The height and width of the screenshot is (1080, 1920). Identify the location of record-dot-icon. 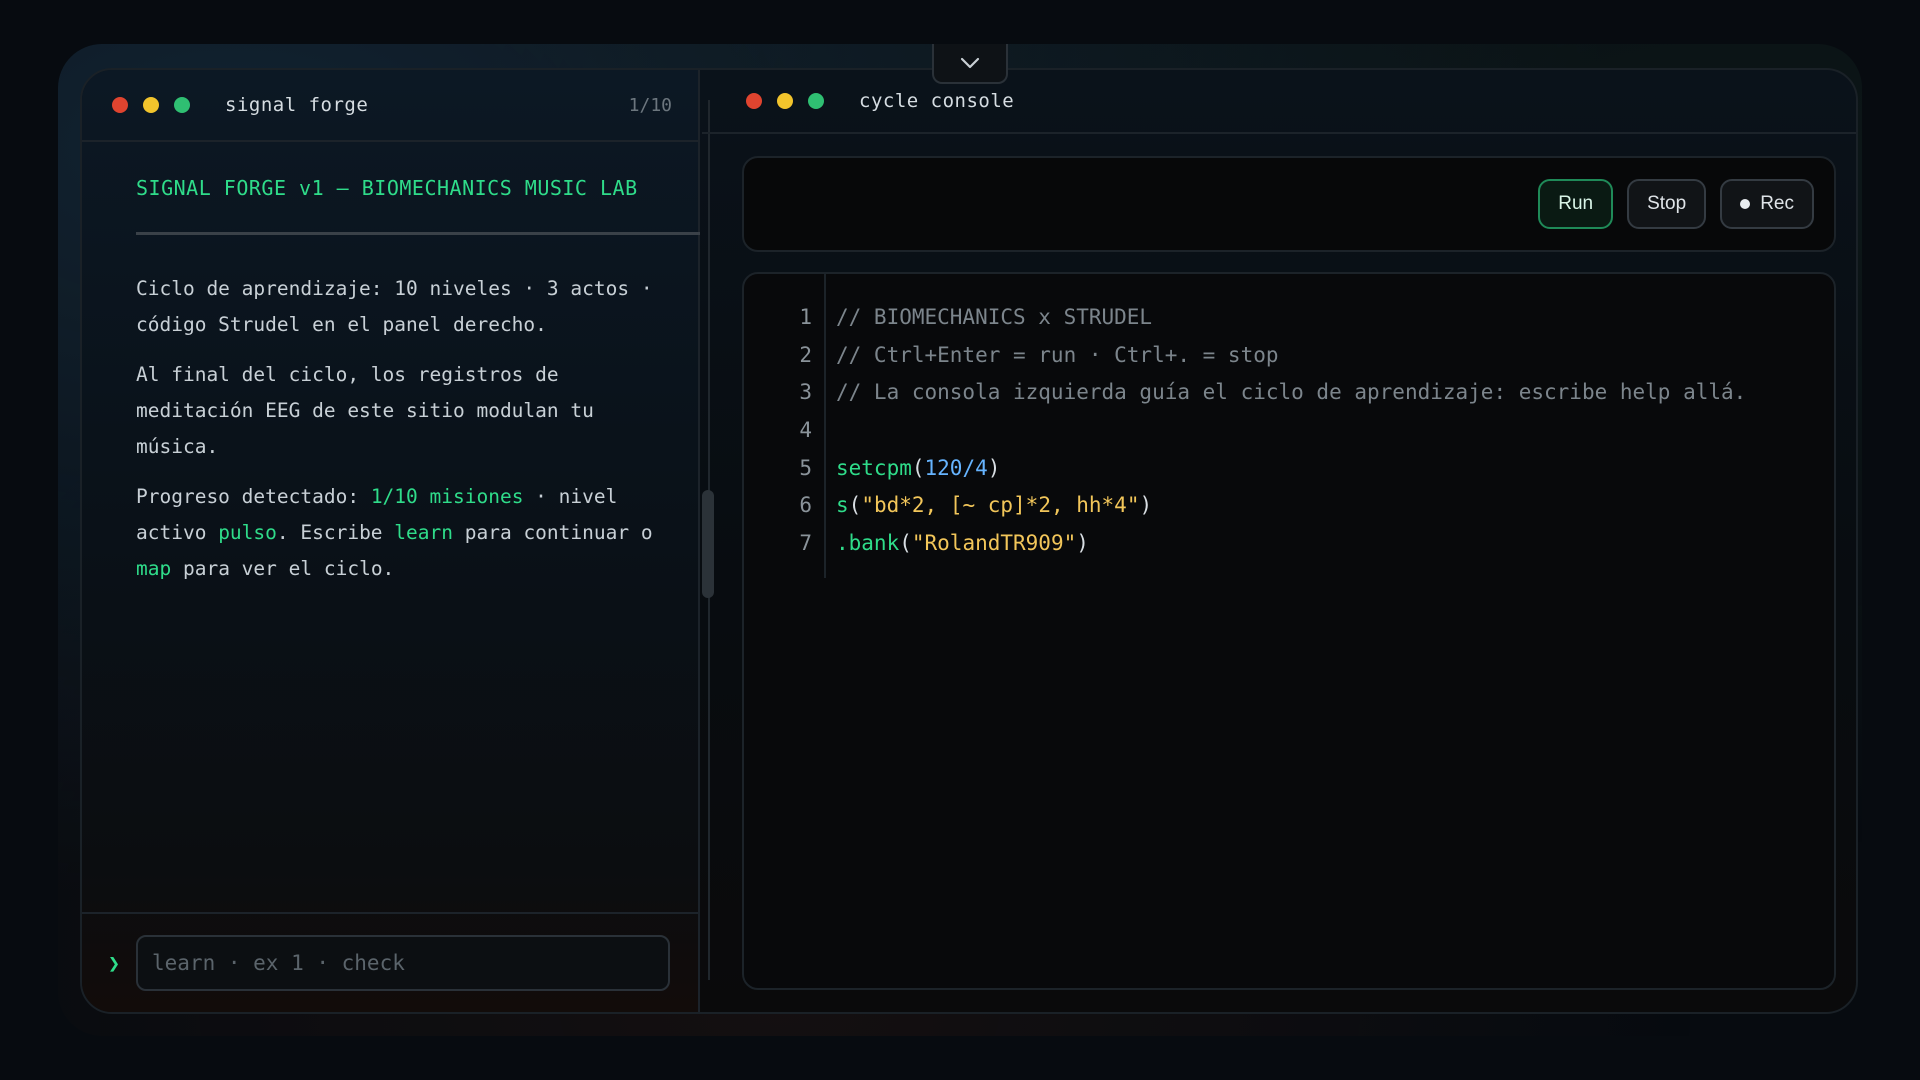
(1745, 204).